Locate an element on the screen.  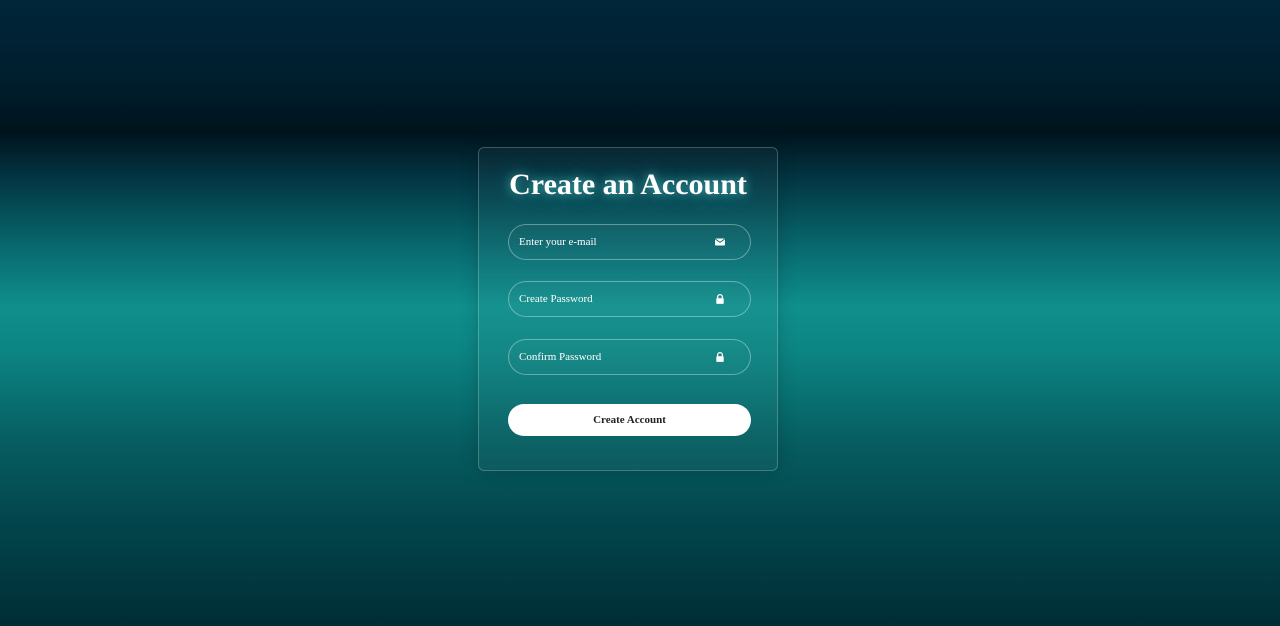
signup-card: Create an Account Create Account is located at coordinates (628, 309).